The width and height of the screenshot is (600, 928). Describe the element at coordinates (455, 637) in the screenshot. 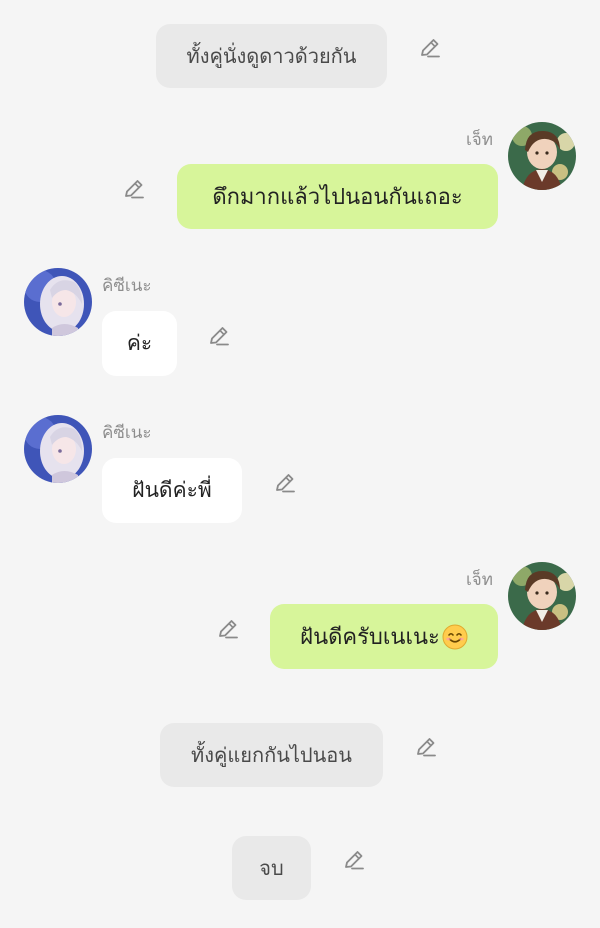

I see `smiling-face-emoji-icon` at that location.